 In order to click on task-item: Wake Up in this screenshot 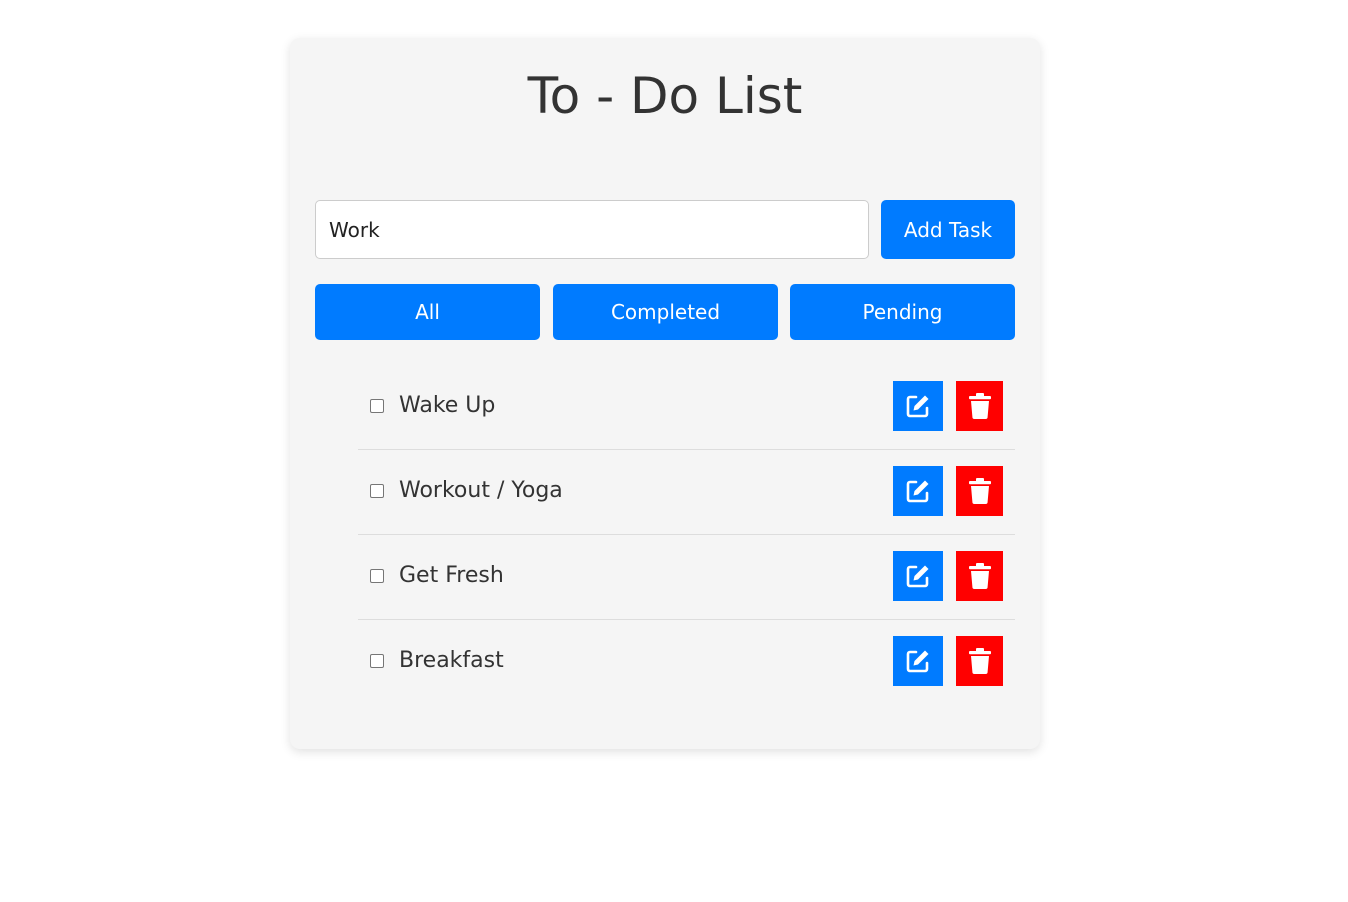, I will do `click(686, 407)`.